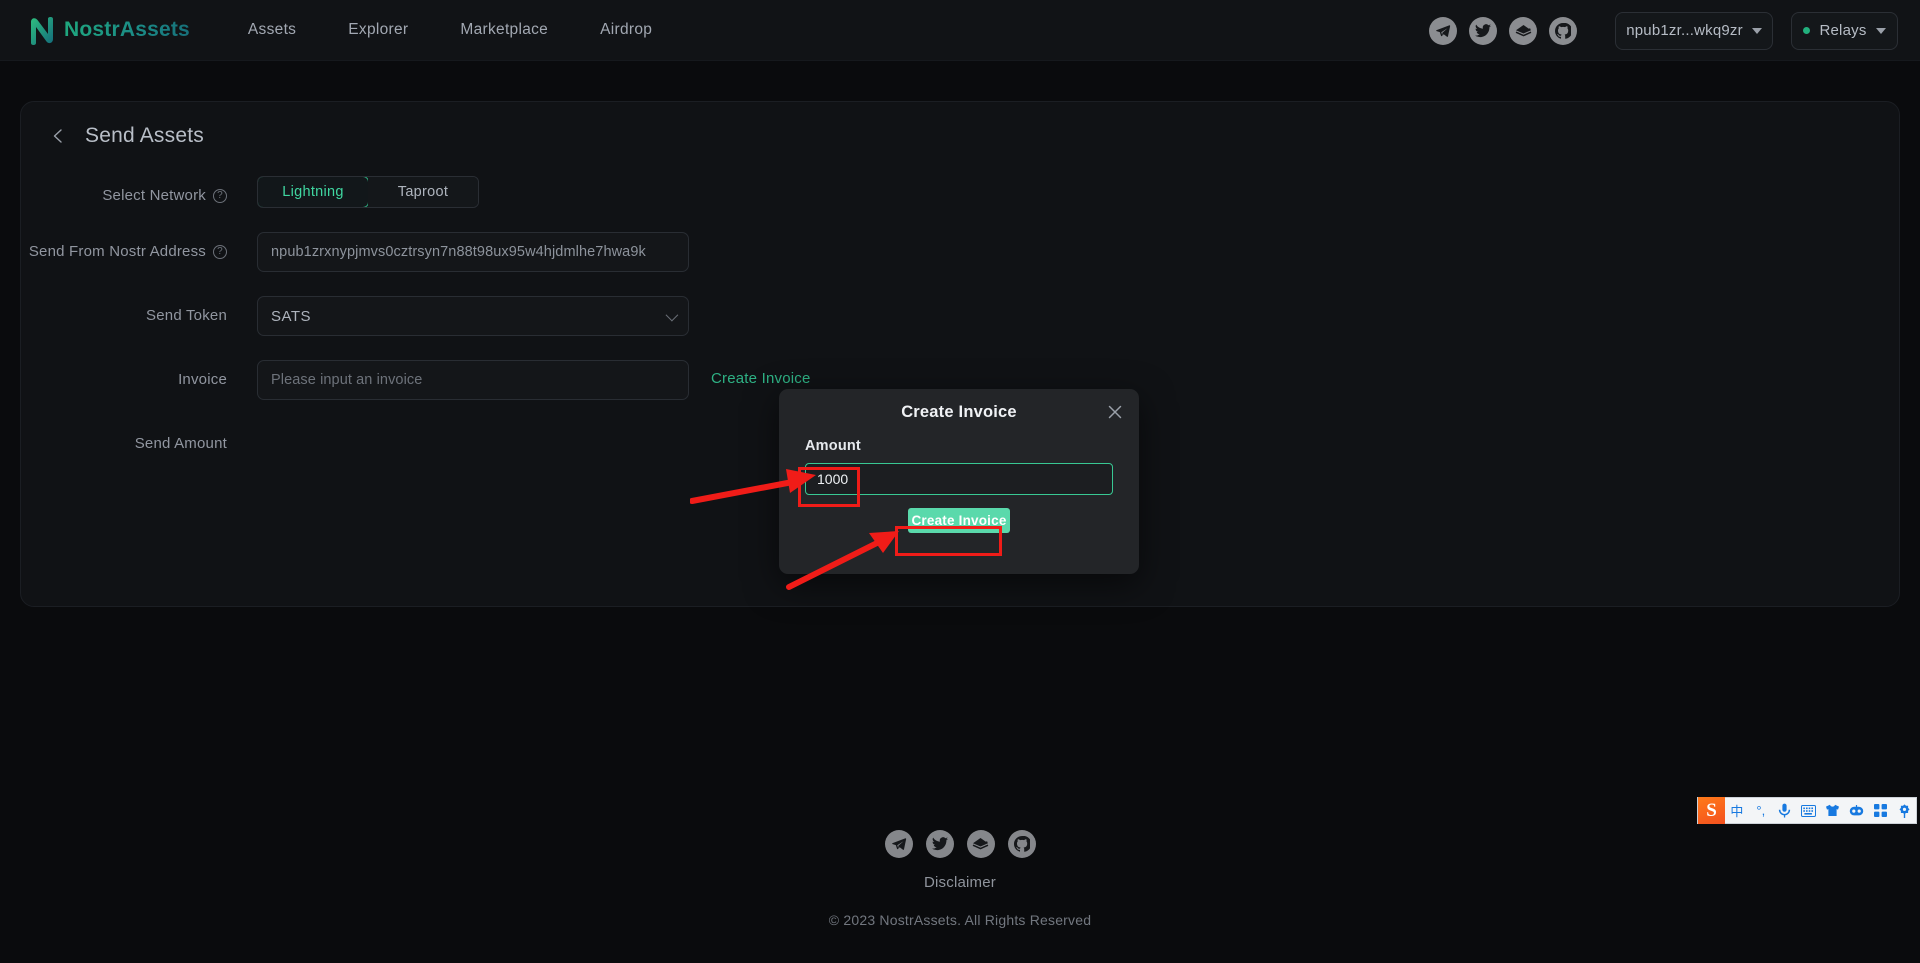  I want to click on nostr-address-label: Send From Nostr Address, so click(117, 251).